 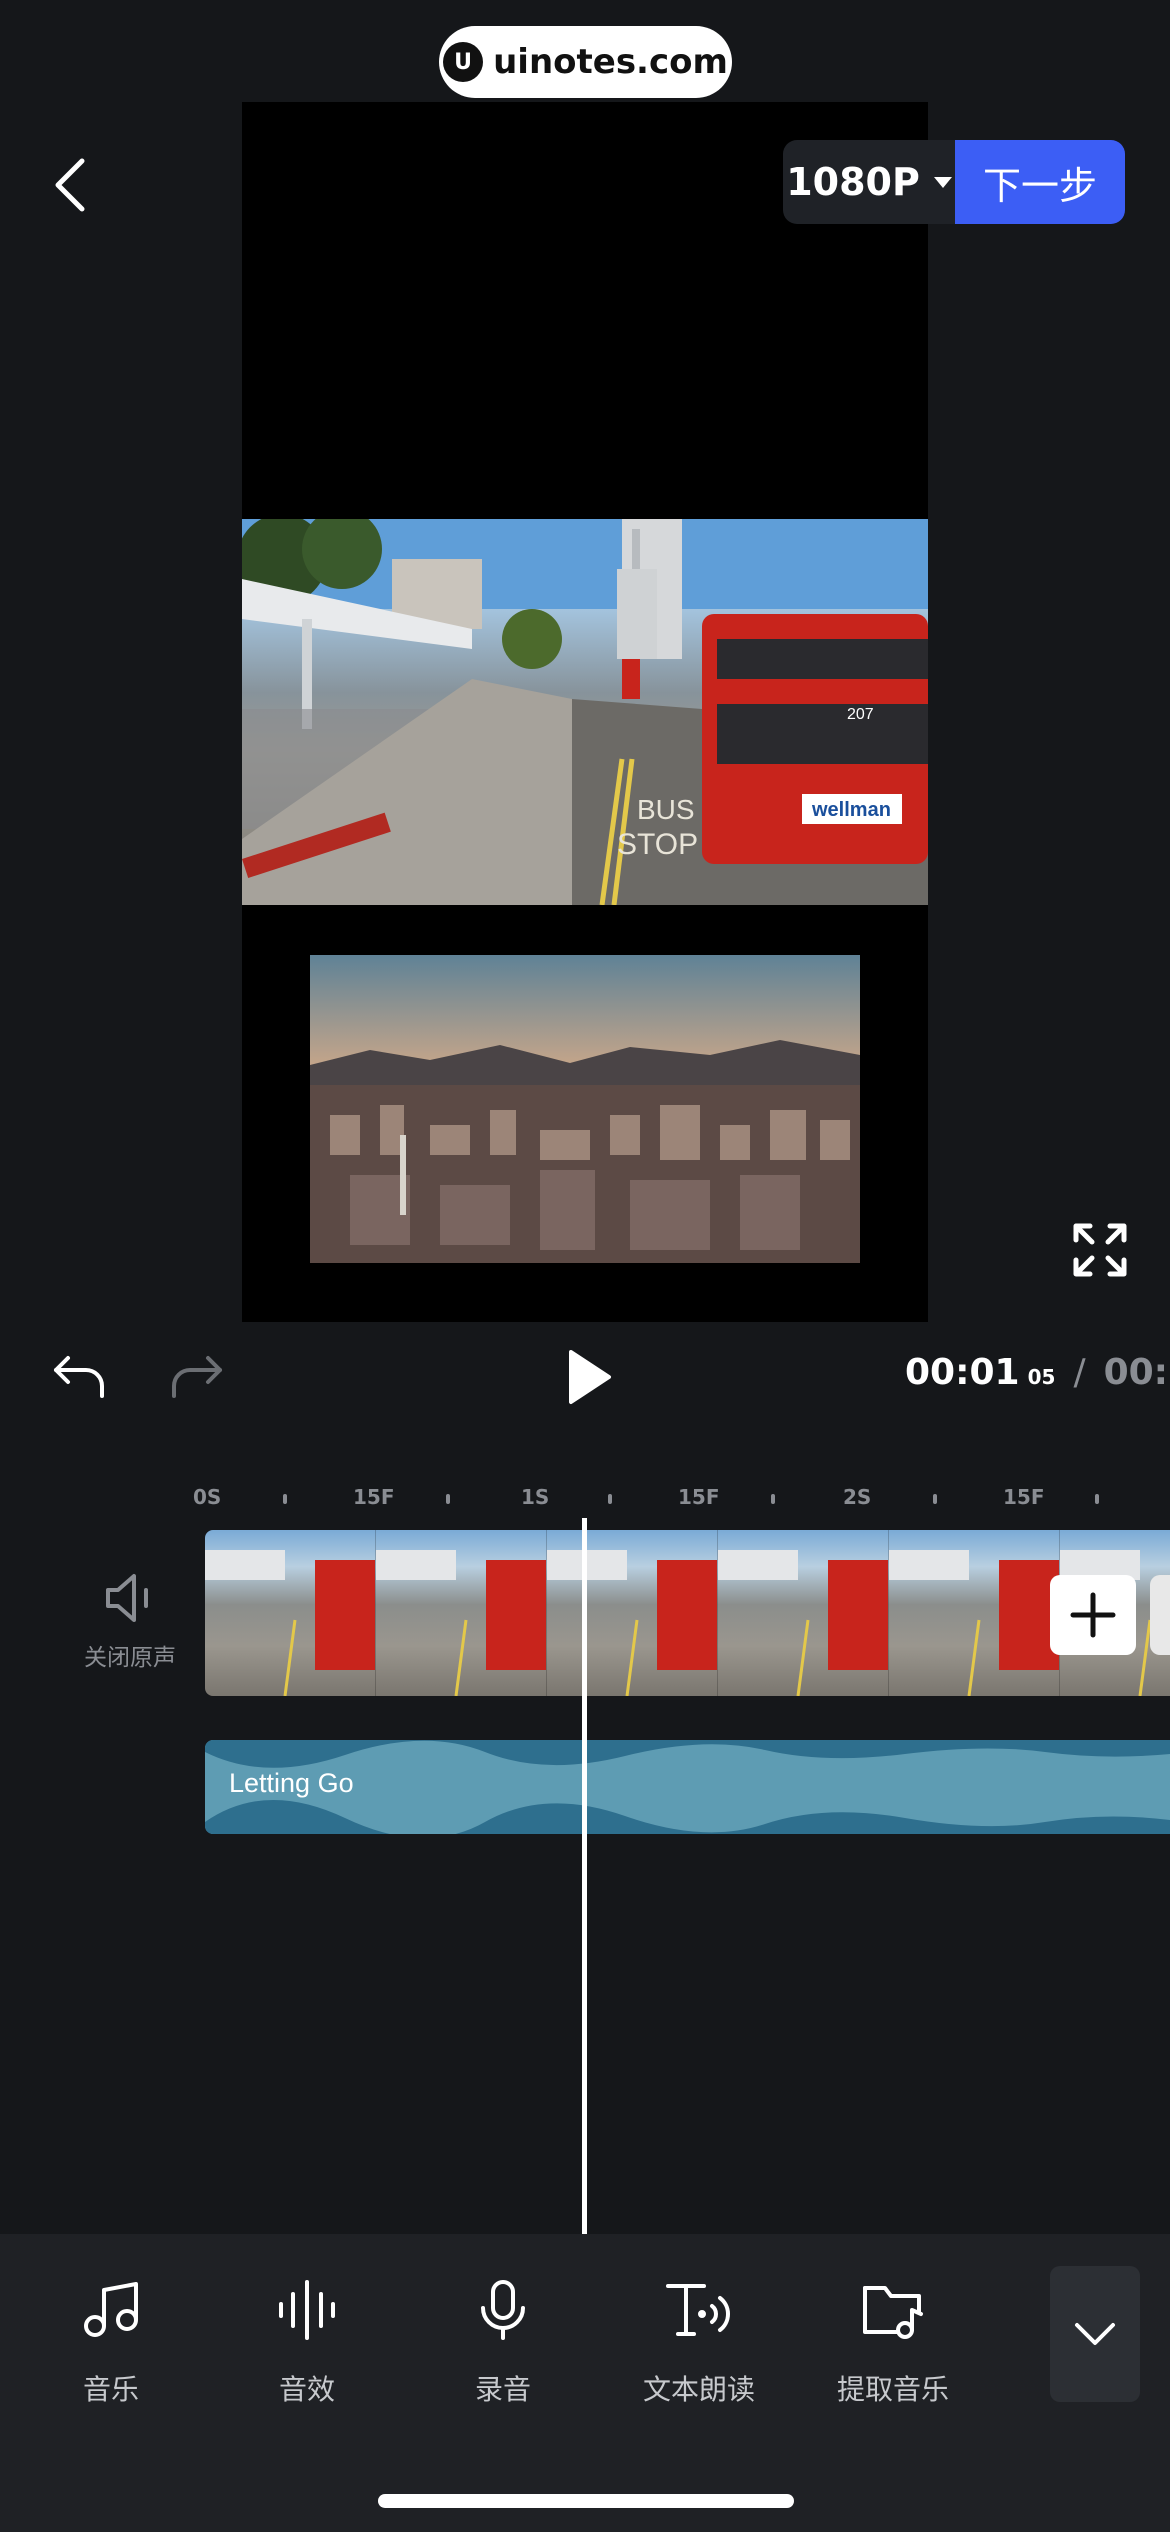 I want to click on play-icon, so click(x=590, y=1377).